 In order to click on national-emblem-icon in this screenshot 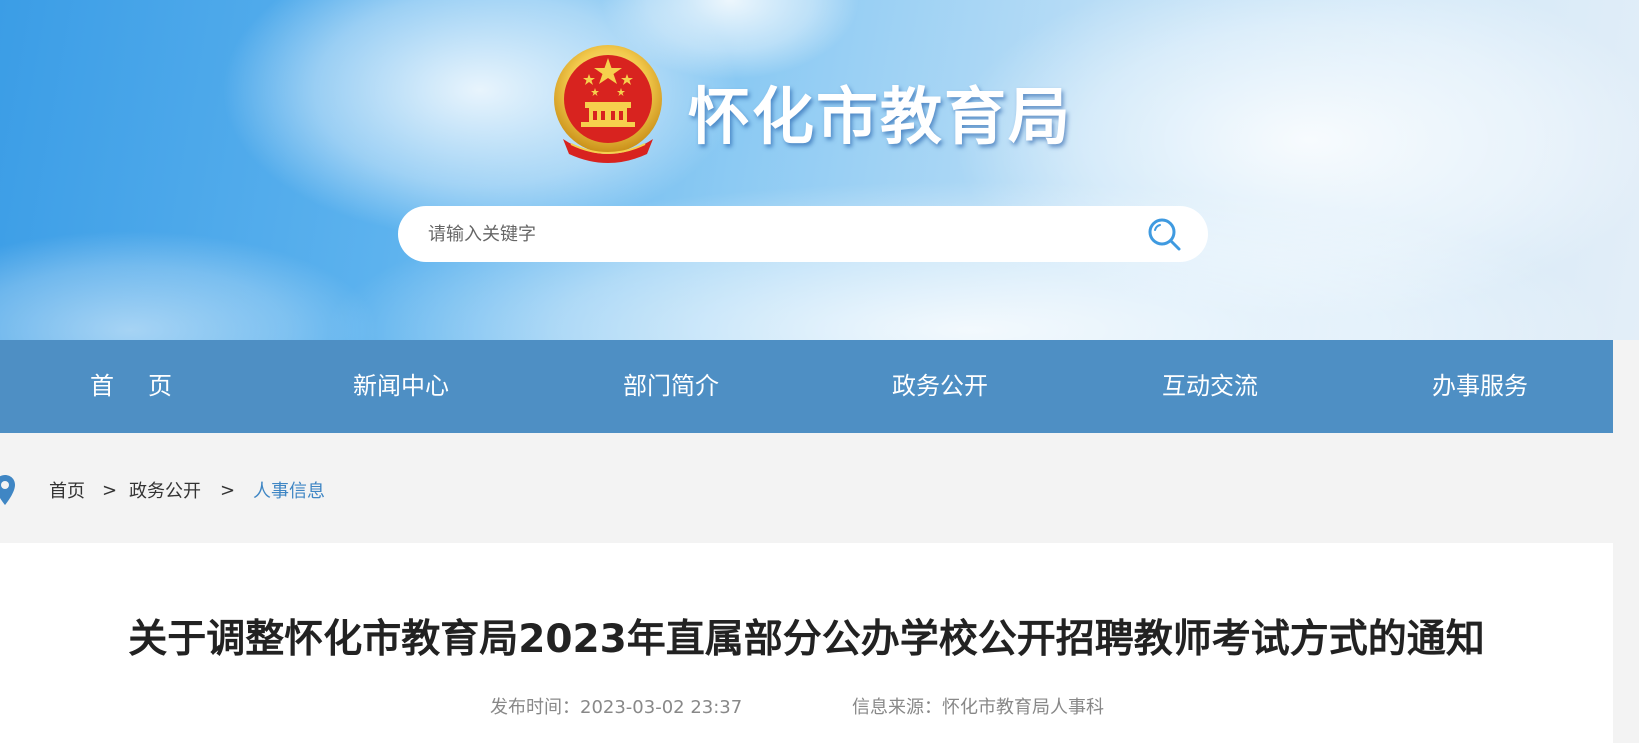, I will do `click(608, 104)`.